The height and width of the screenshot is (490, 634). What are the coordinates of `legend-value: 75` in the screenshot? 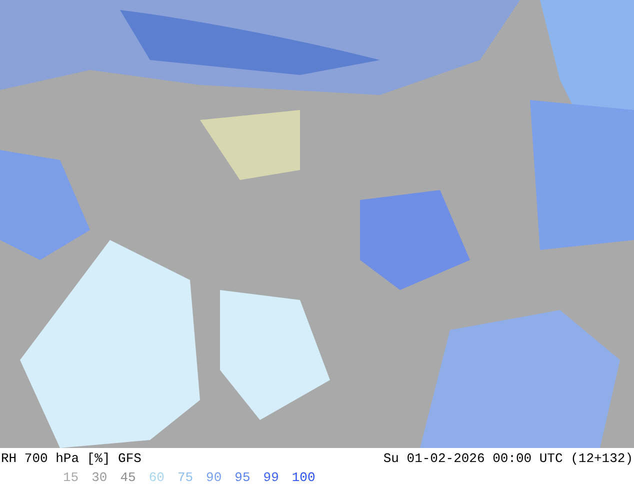 It's located at (185, 478).